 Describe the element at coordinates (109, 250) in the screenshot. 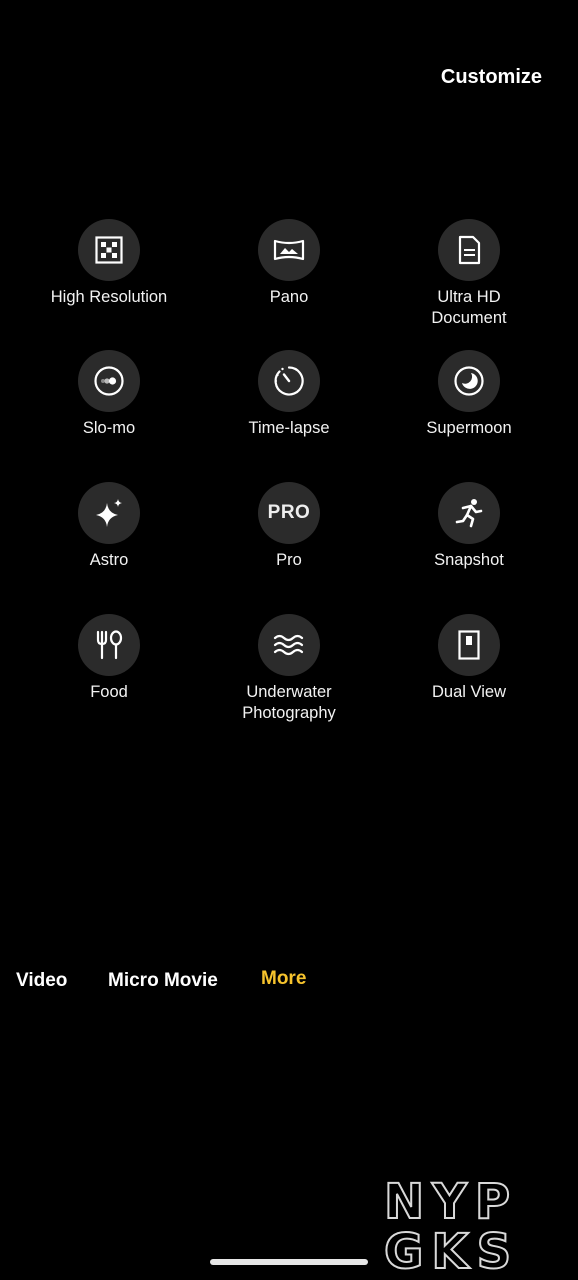

I see `high-resolution-icon` at that location.